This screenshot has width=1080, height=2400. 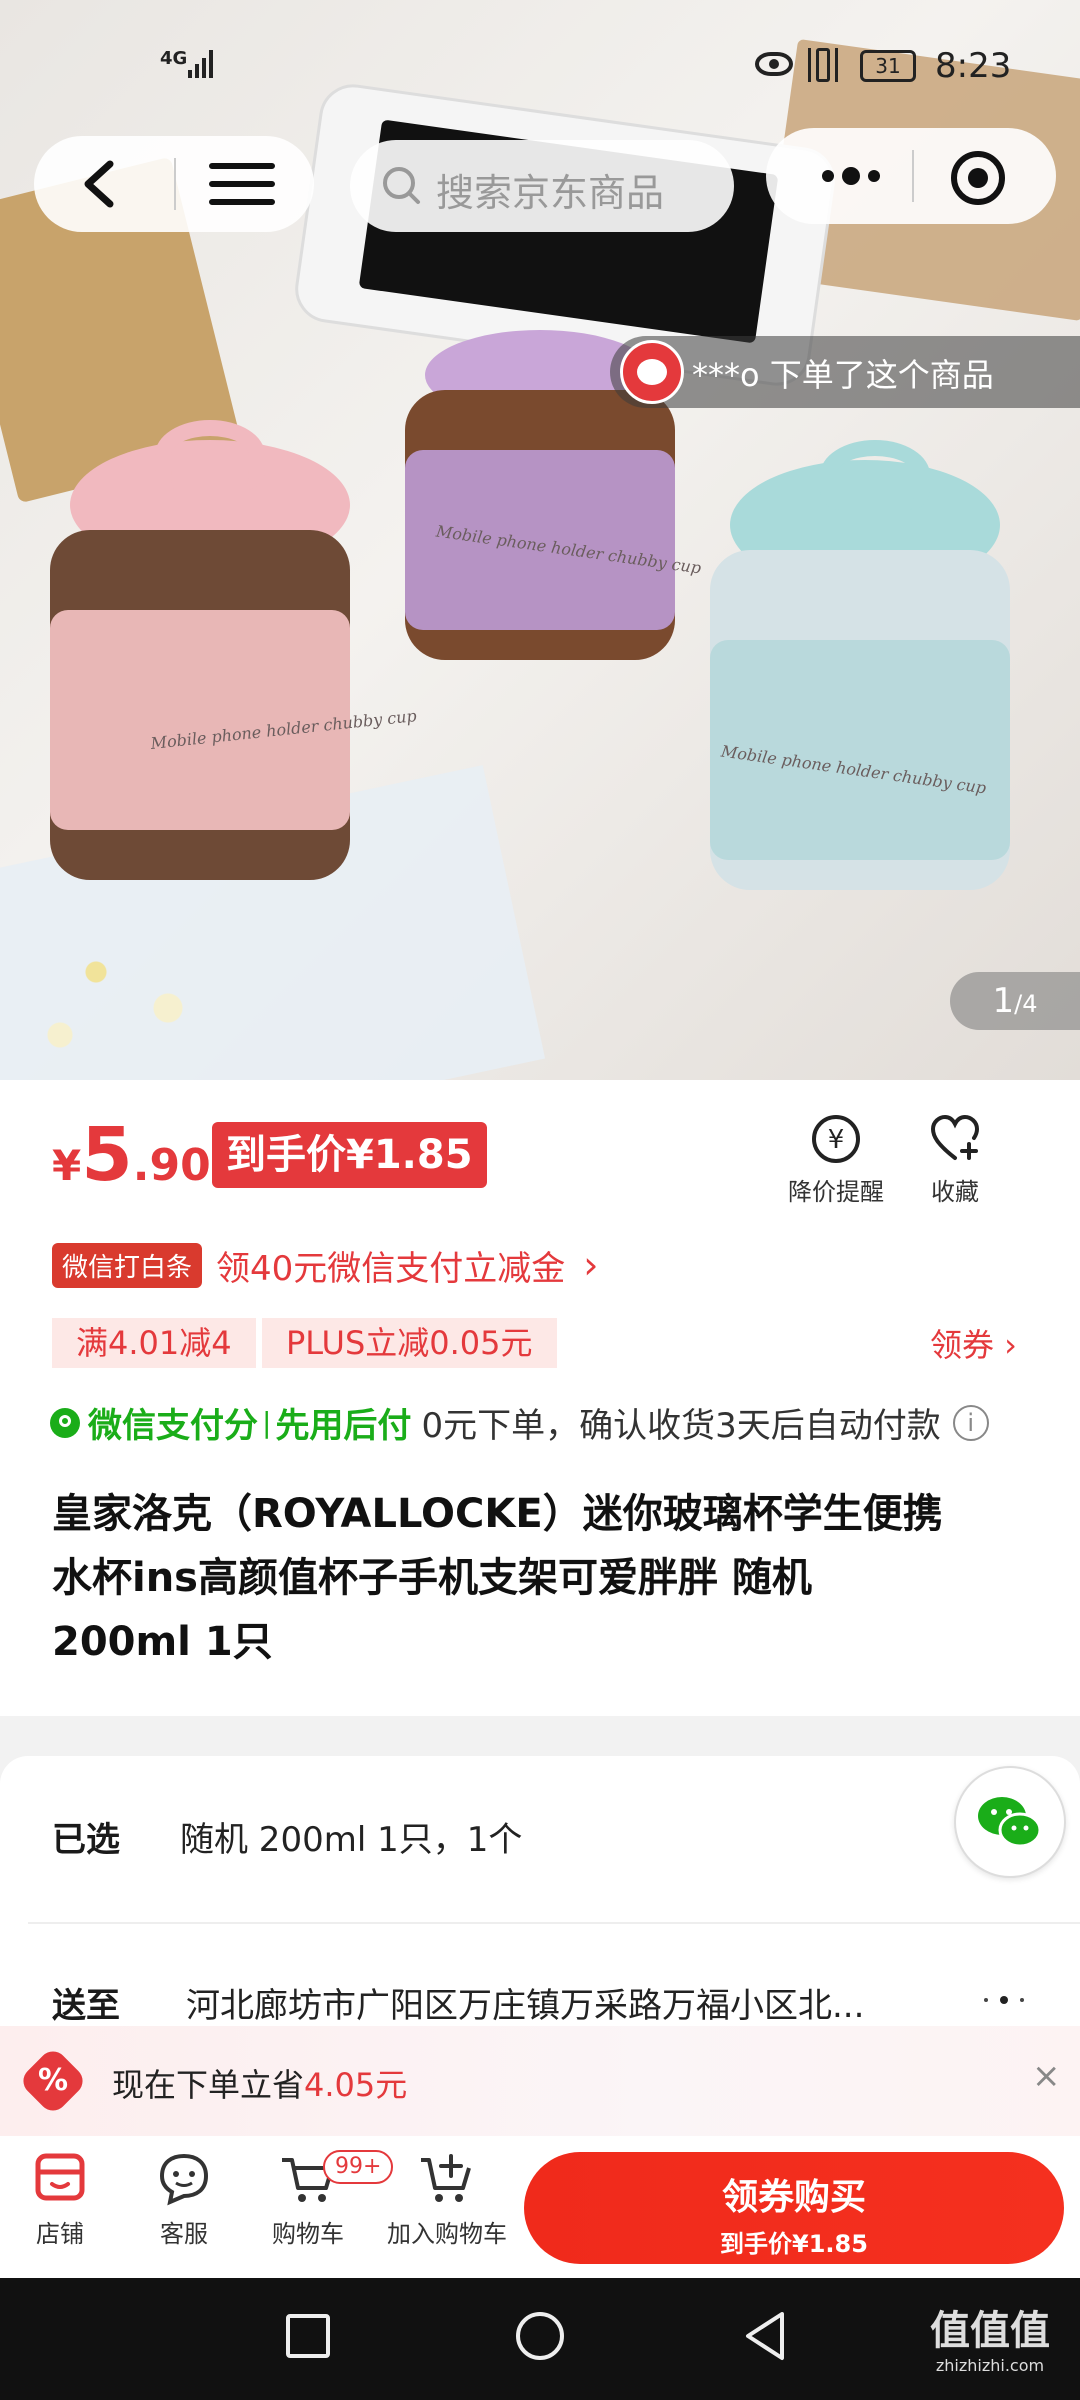 I want to click on chevron-left-icon, so click(x=99, y=184).